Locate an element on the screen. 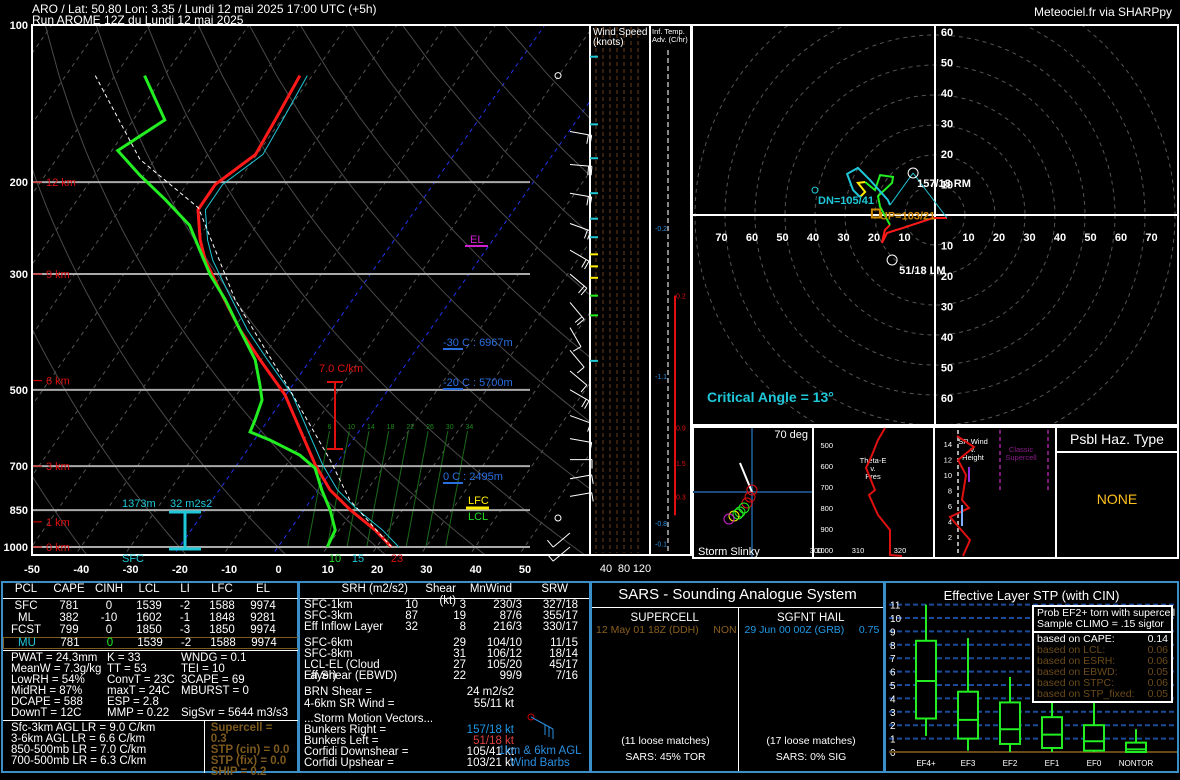 The width and height of the screenshot is (1180, 780). kinematics-cell: Eff Inflow Layer is located at coordinates (344, 627).